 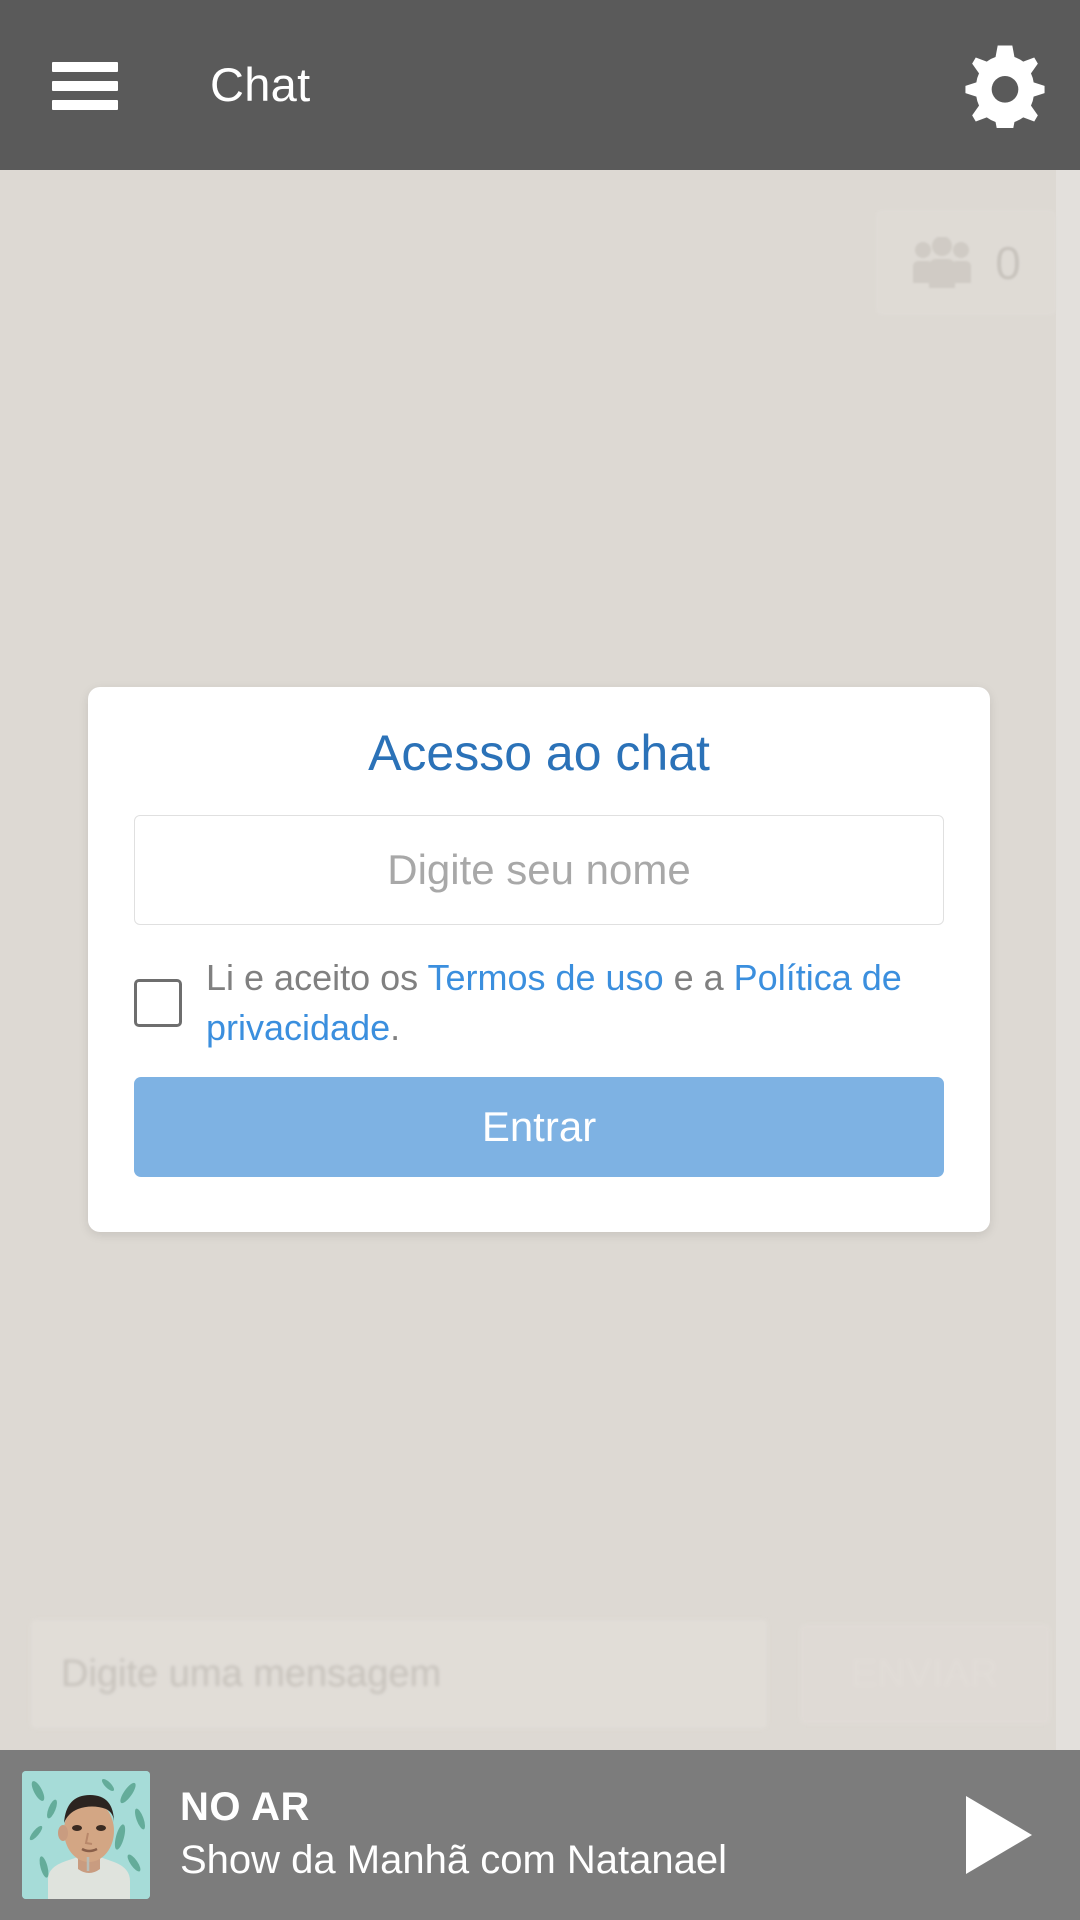 I want to click on message-input: Digite uma mensagem, so click(x=399, y=1674).